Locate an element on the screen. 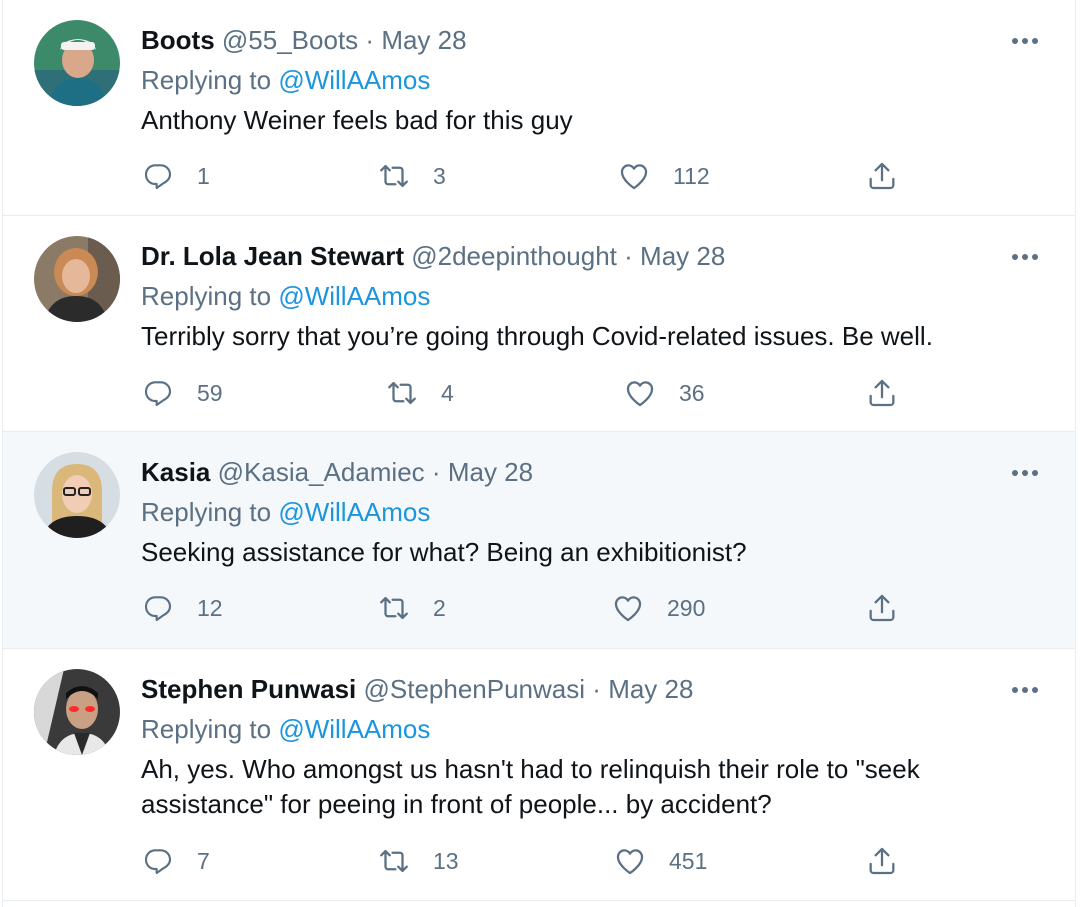  action-bar: 12 2 290 is located at coordinates (531, 608).